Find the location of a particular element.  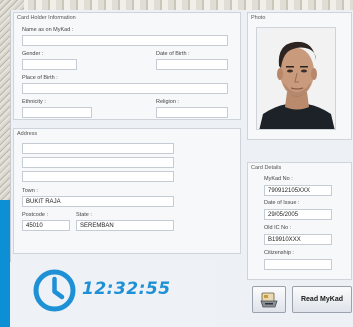

clock-time: 12:32:55 is located at coordinates (126, 289).